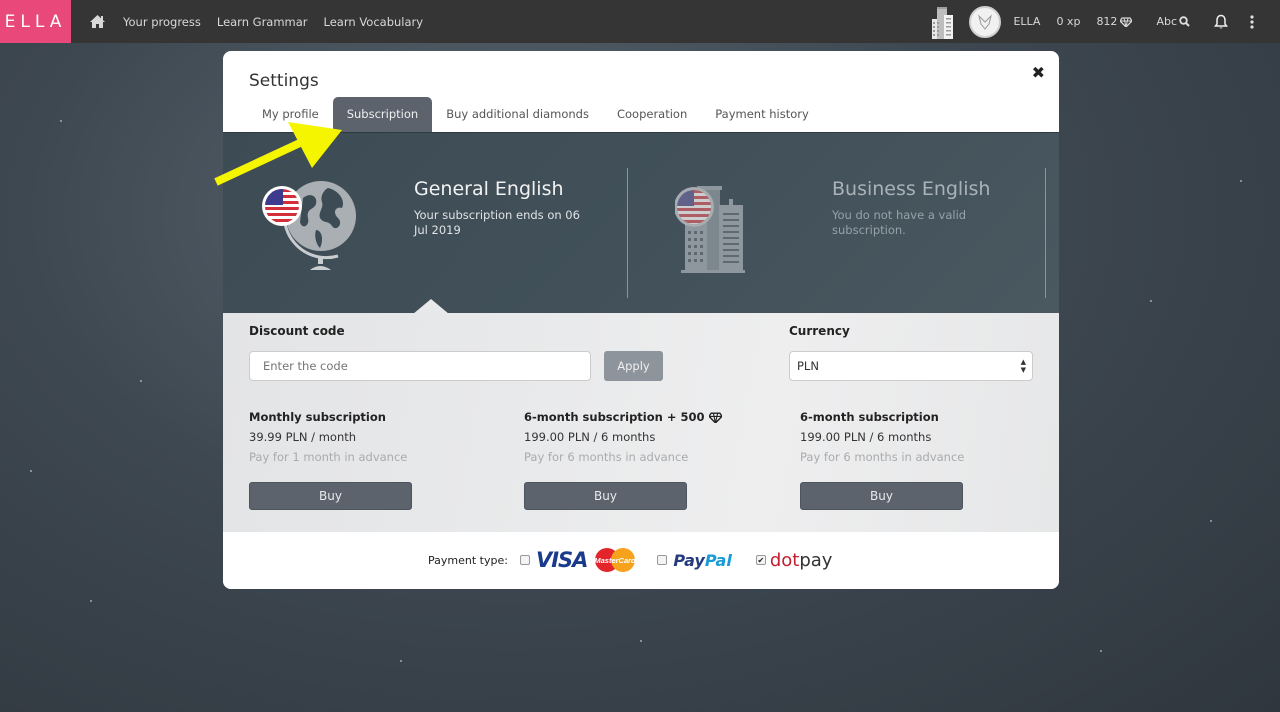  What do you see at coordinates (1184, 21) in the screenshot?
I see `search-icon` at bounding box center [1184, 21].